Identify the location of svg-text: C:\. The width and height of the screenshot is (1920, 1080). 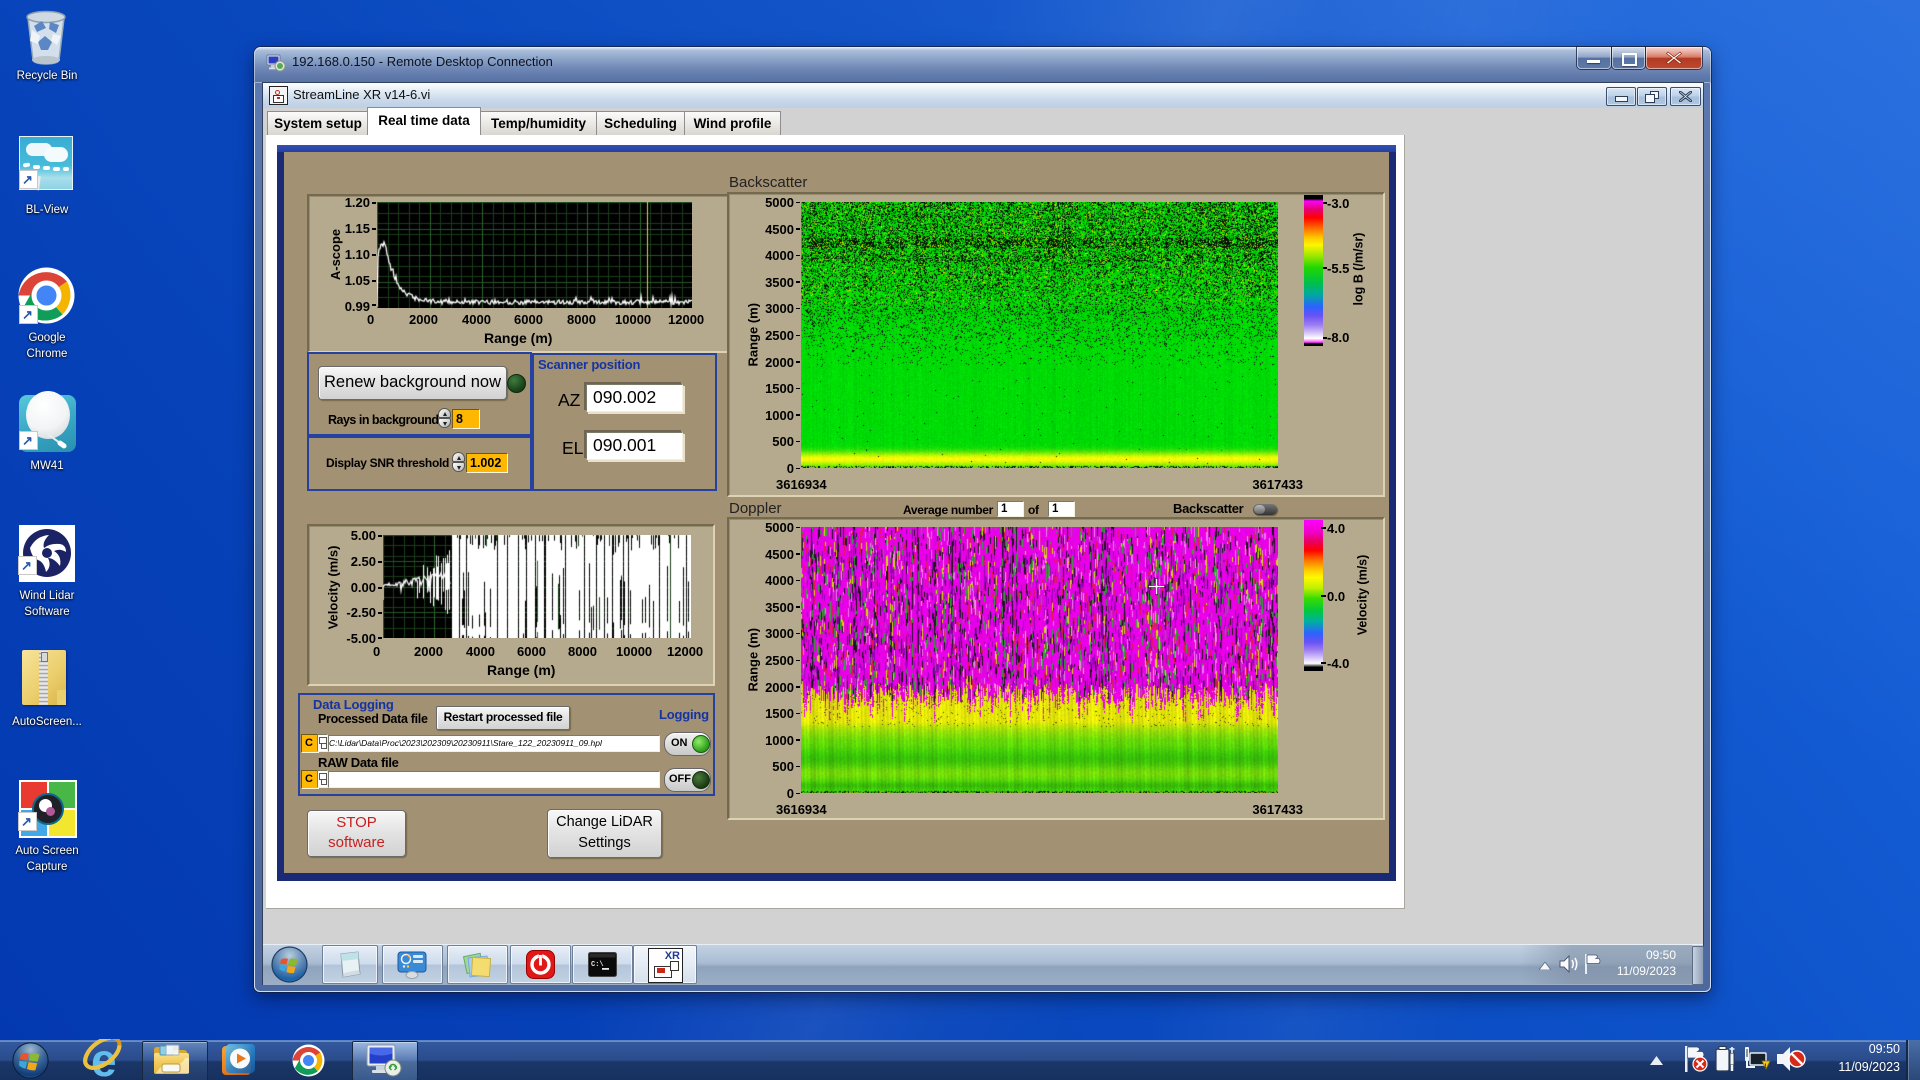
(597, 965).